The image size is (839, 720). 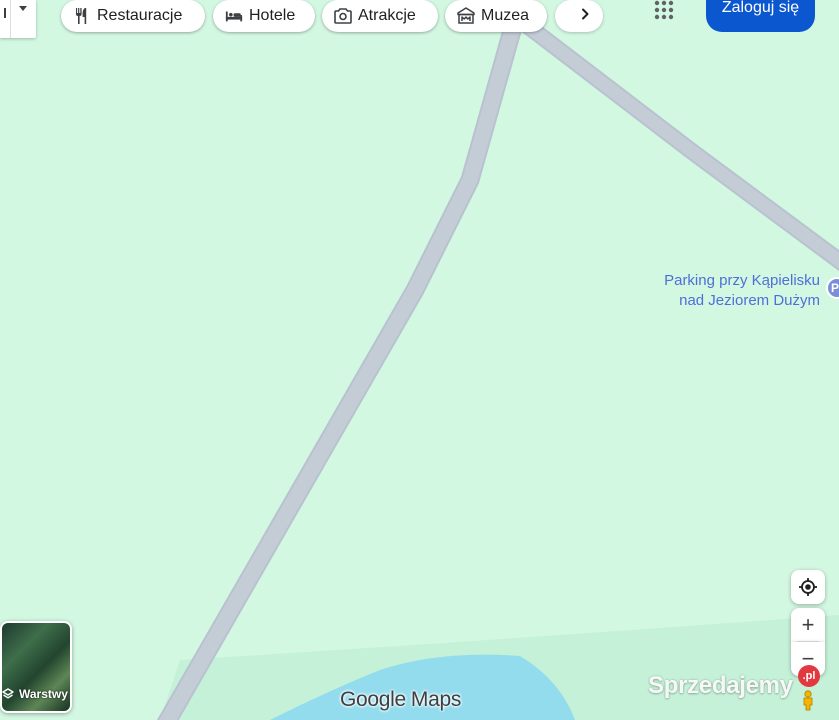 What do you see at coordinates (18, 19) in the screenshot?
I see `search-box` at bounding box center [18, 19].